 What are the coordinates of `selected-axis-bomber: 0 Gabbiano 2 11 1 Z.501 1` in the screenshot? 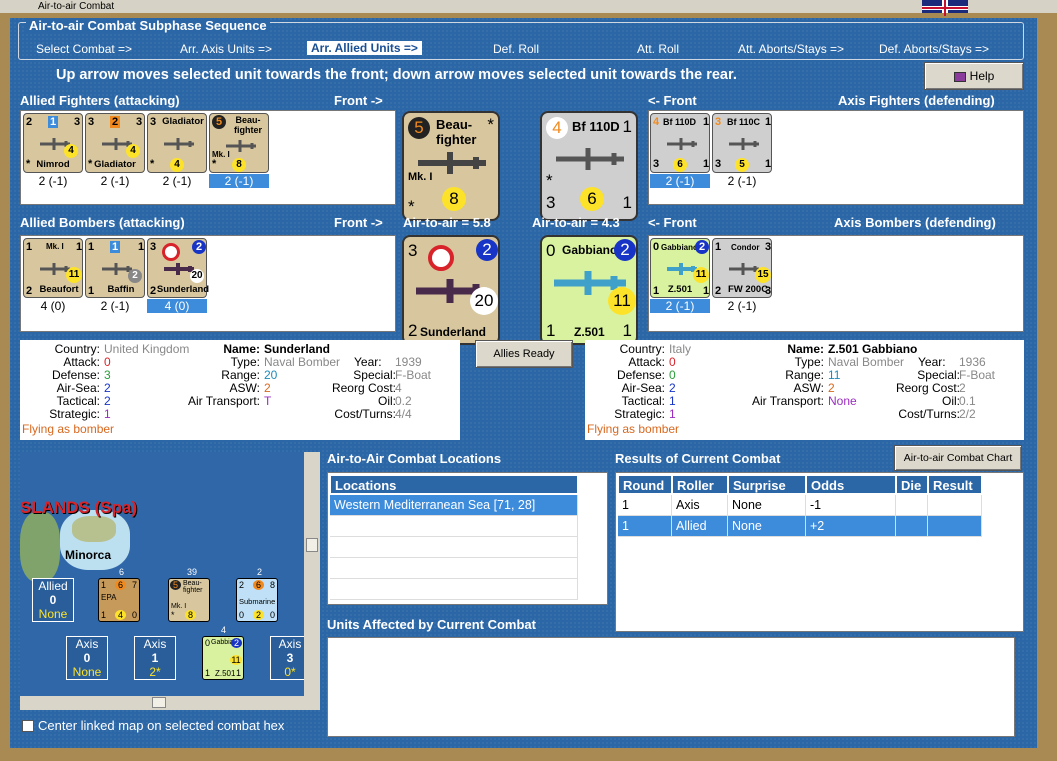 It's located at (589, 290).